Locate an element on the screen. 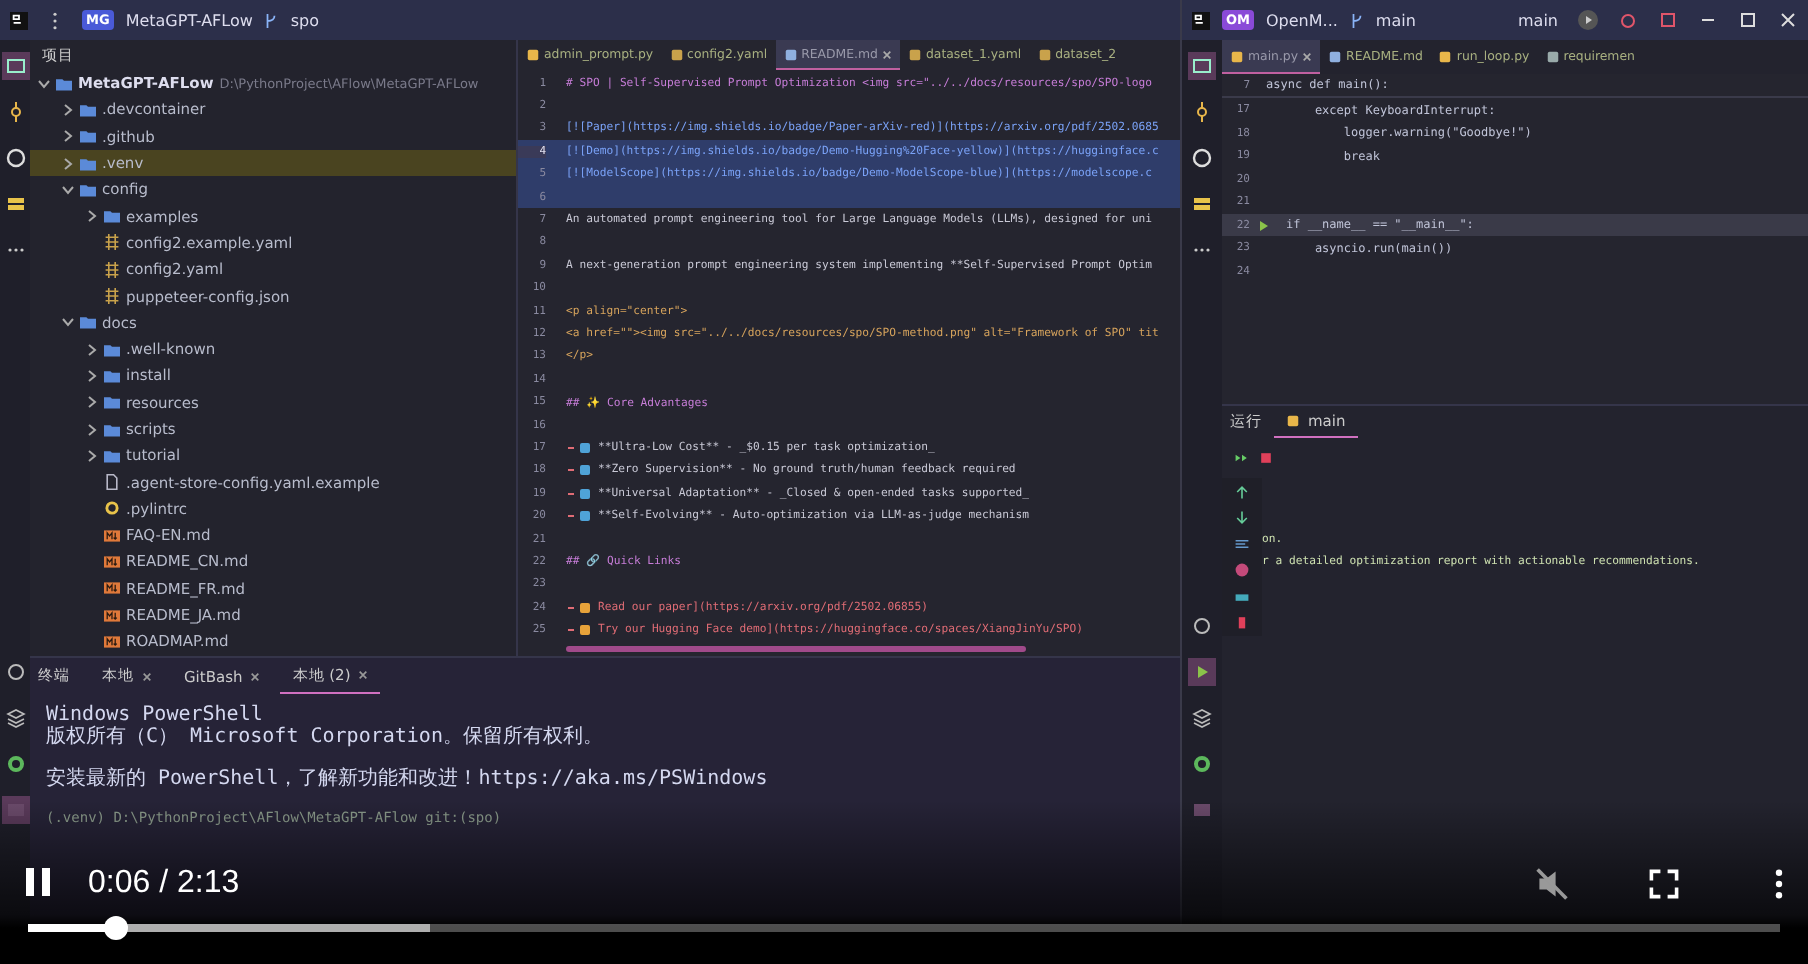  file-icon is located at coordinates (112, 482).